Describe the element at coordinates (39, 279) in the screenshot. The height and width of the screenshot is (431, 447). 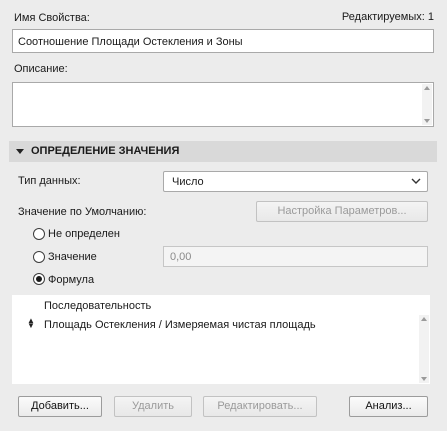
I see `radio-formula` at that location.